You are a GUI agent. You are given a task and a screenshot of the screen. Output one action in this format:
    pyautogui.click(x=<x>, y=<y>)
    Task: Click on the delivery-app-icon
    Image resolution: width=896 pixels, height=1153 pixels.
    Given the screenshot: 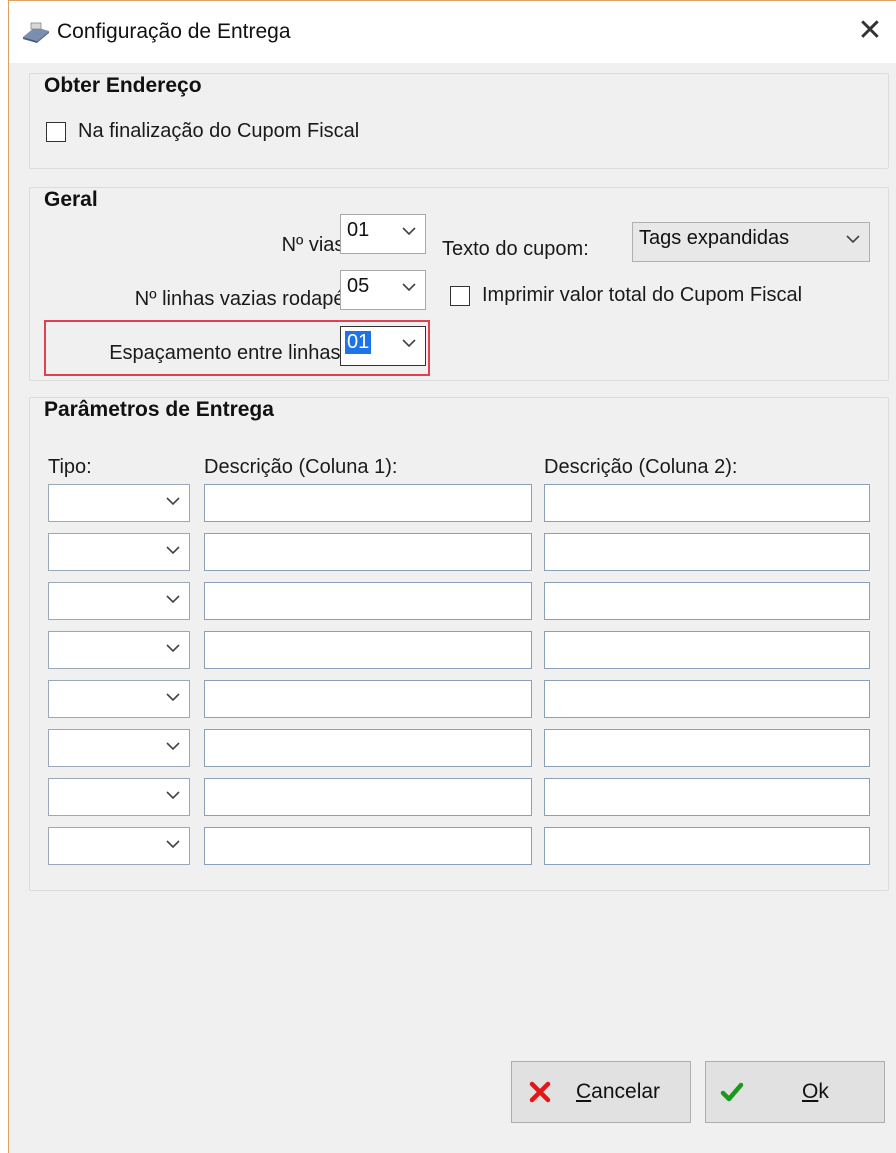 What is the action you would take?
    pyautogui.click(x=36, y=32)
    